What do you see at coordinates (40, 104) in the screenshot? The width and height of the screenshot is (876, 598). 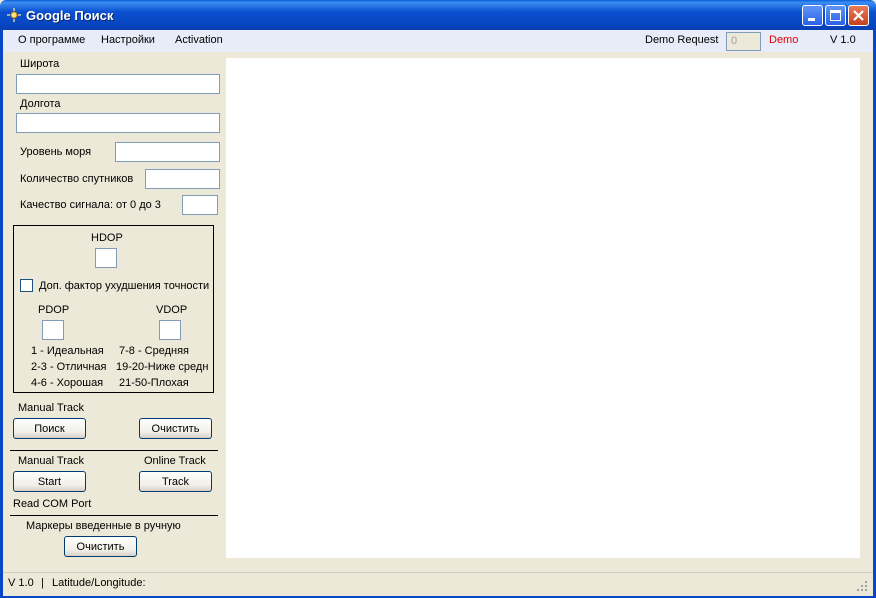 I see `longitude-label: Долгота` at bounding box center [40, 104].